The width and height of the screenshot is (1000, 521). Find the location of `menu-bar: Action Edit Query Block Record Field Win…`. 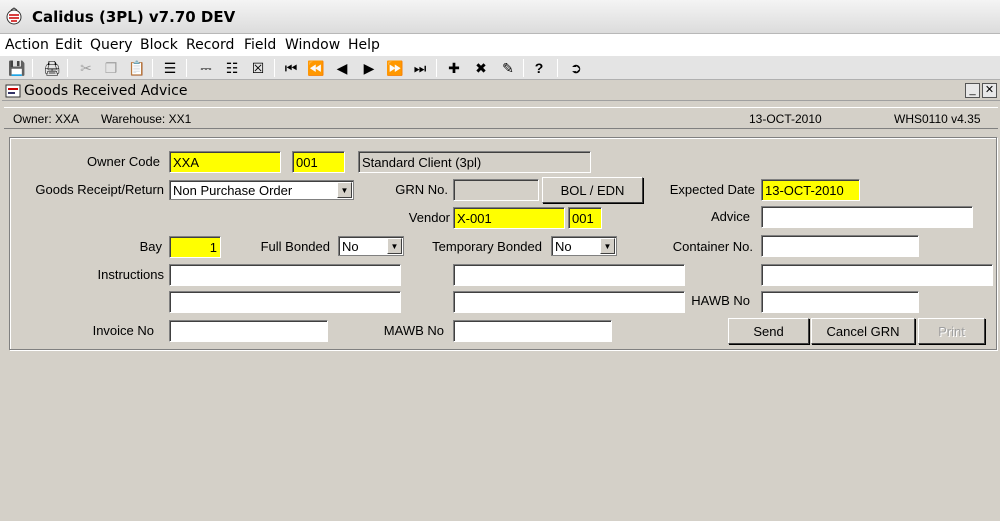

menu-bar: Action Edit Query Block Record Field Win… is located at coordinates (500, 45).